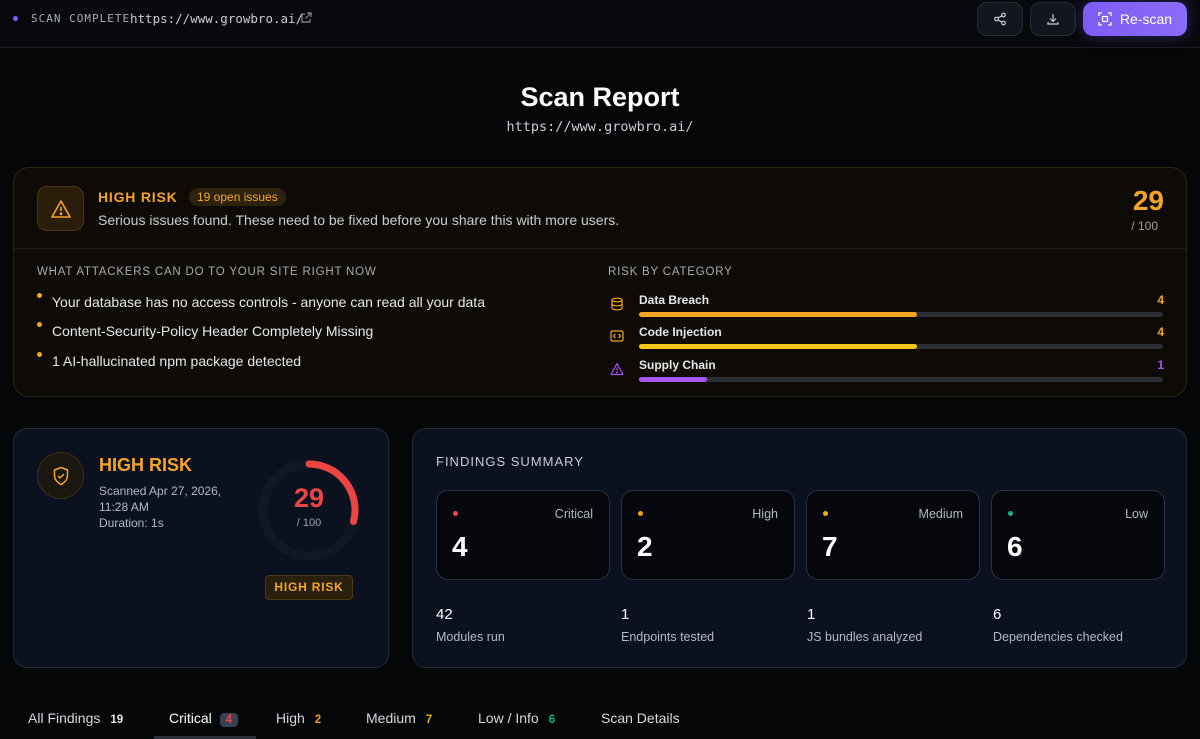 This screenshot has height=739, width=1200. I want to click on risk-title: HIGH RISK, so click(146, 465).